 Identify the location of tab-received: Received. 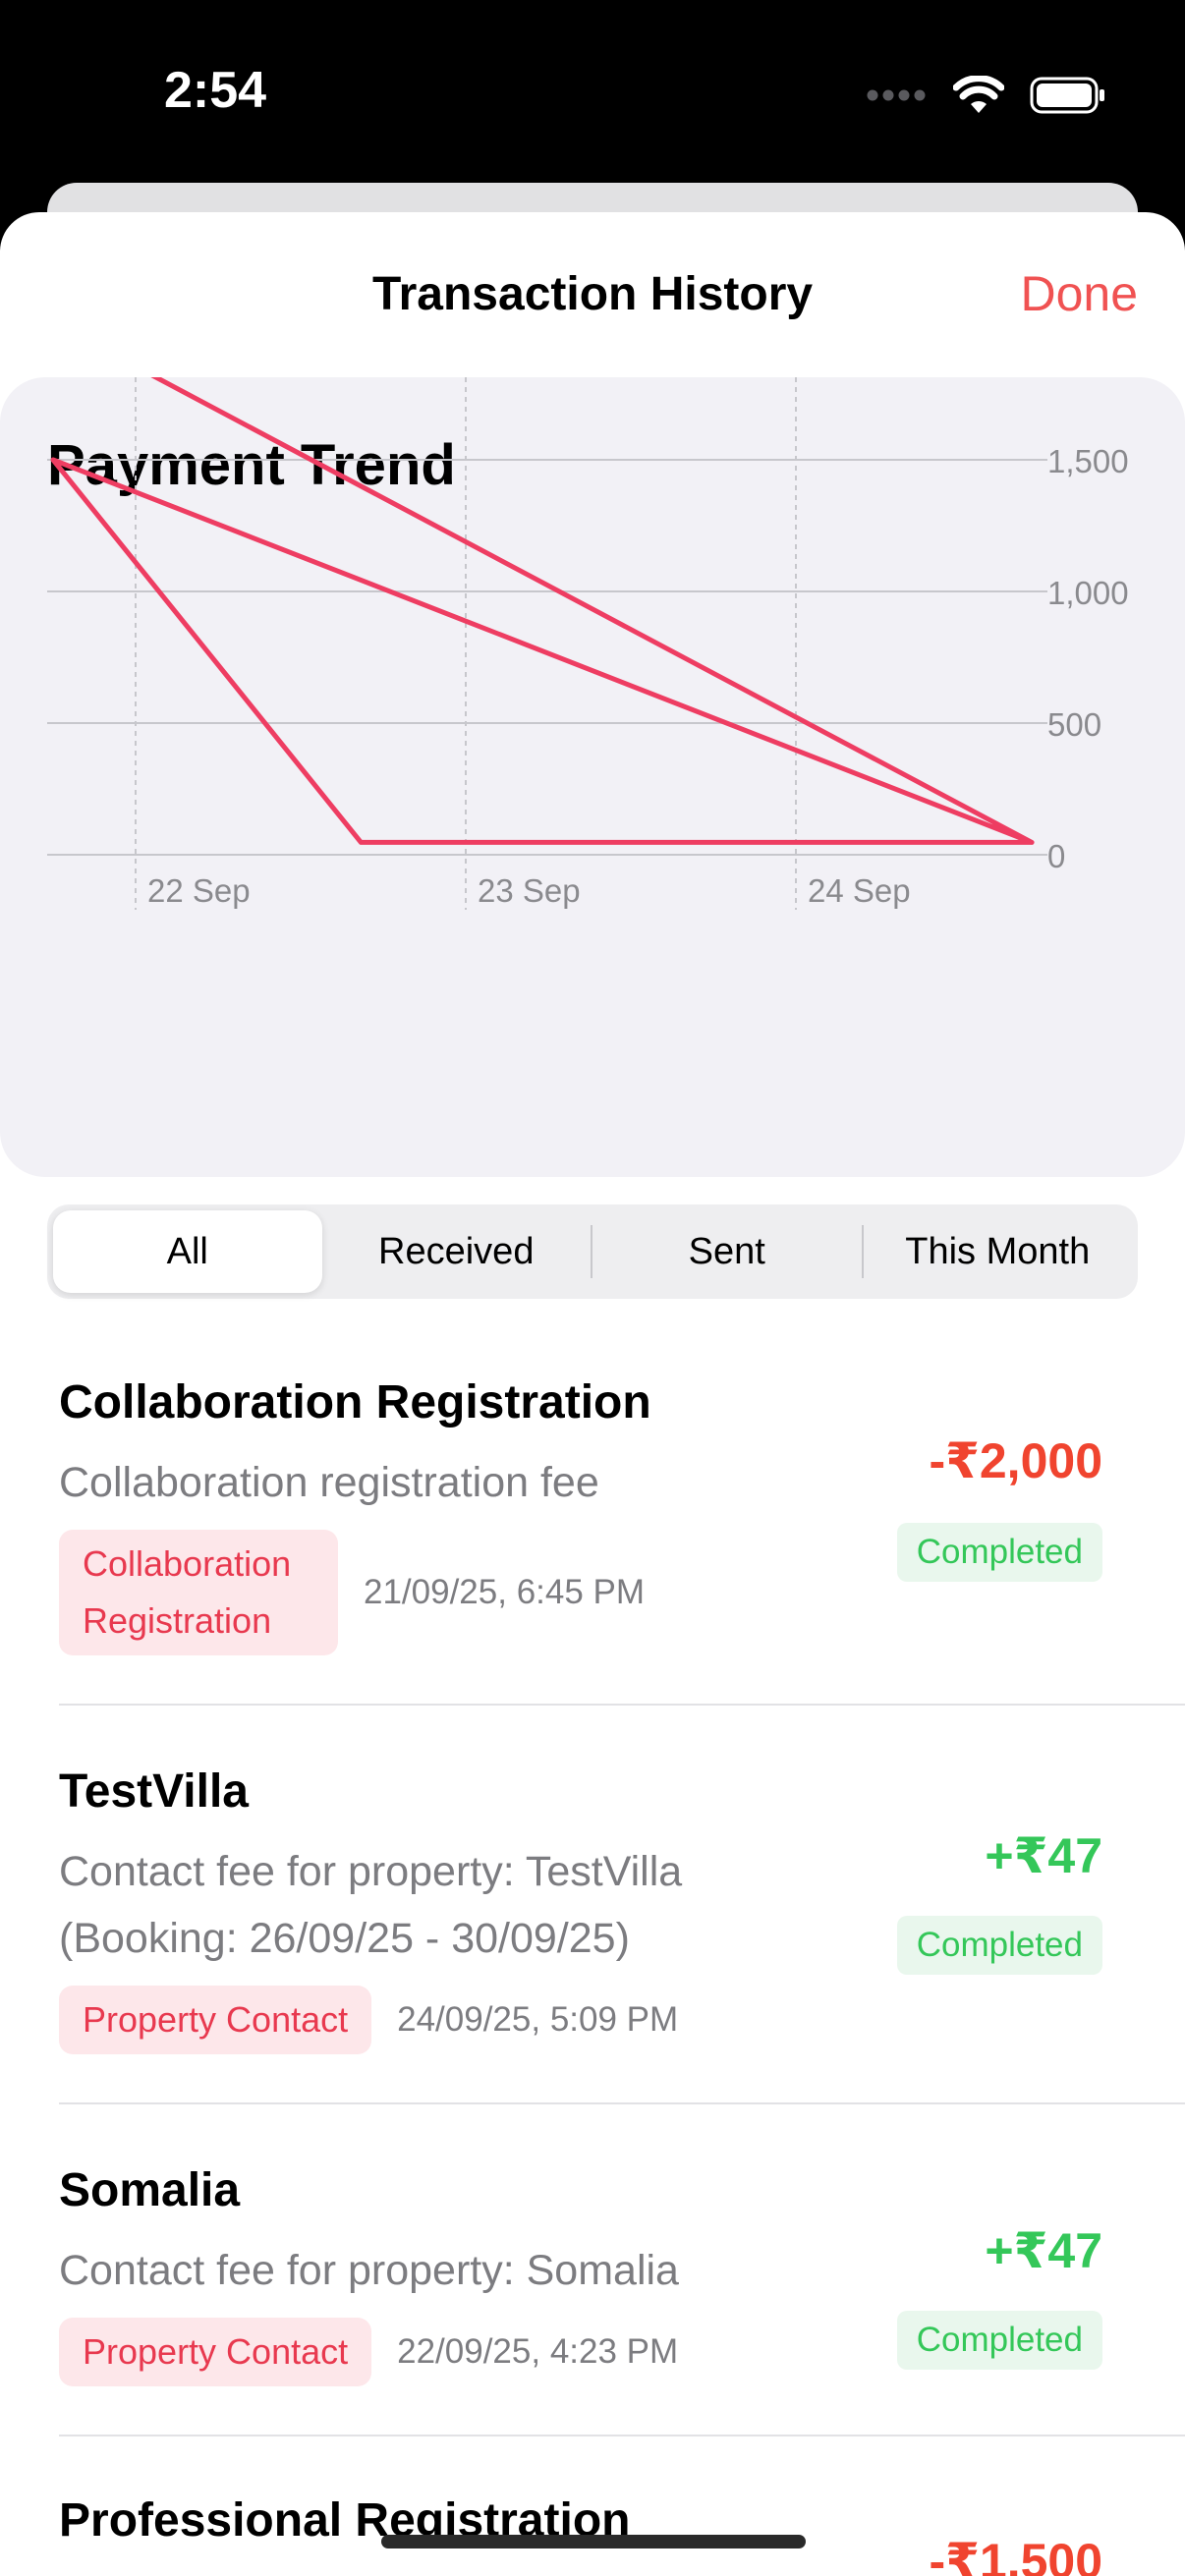
(457, 1251).